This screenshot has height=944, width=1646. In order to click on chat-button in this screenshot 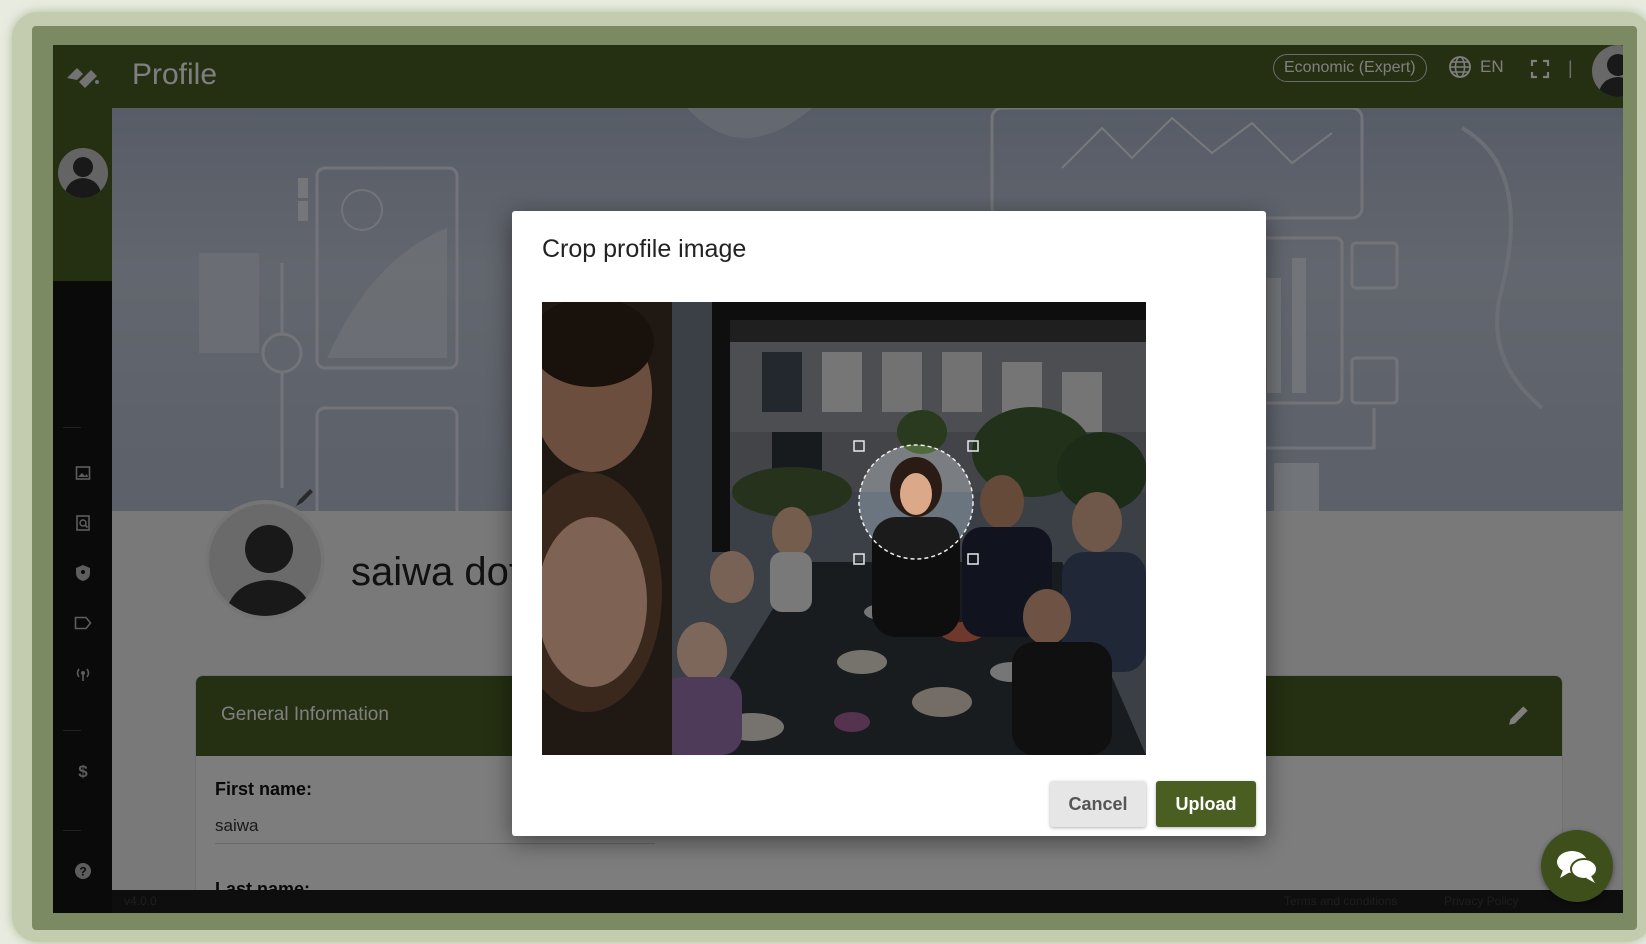, I will do `click(1577, 866)`.